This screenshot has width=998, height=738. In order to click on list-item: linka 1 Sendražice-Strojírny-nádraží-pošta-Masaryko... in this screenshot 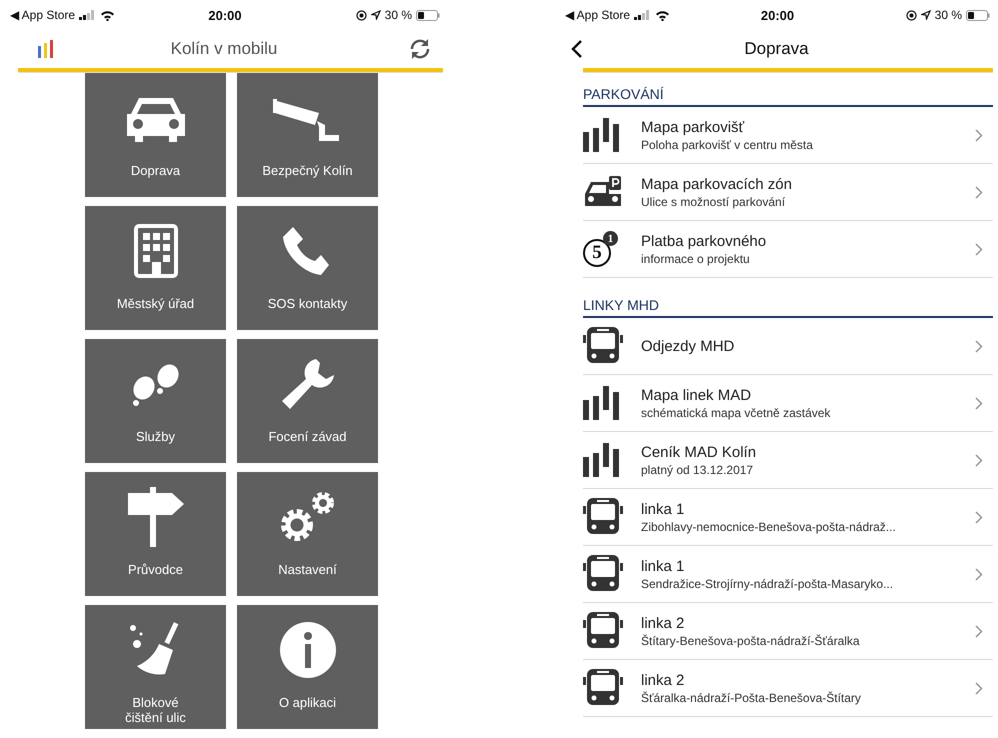, I will do `click(788, 574)`.